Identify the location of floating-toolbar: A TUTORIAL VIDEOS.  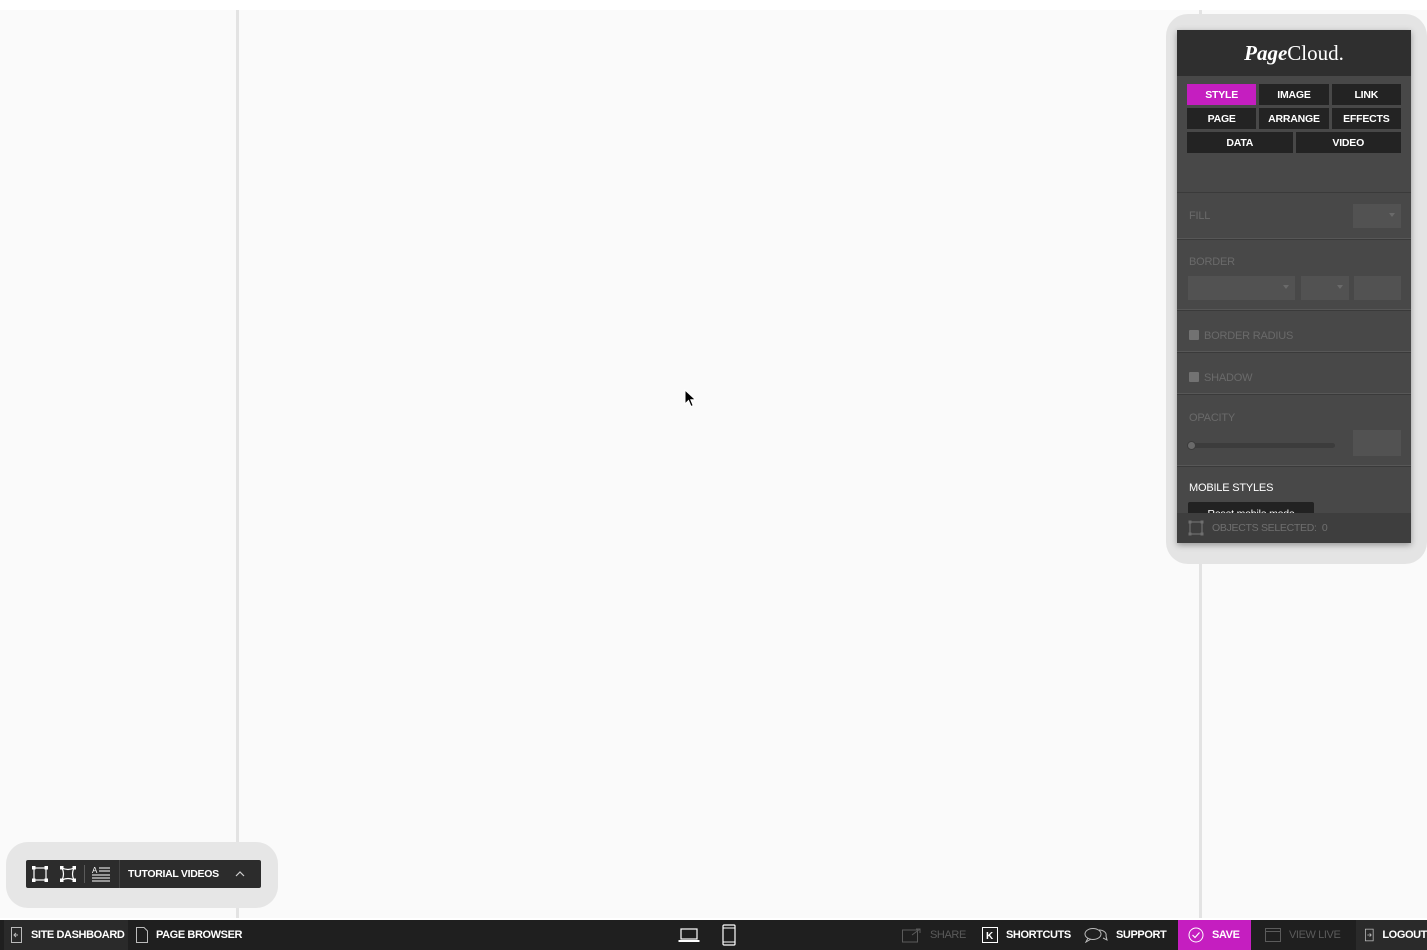
(143, 874).